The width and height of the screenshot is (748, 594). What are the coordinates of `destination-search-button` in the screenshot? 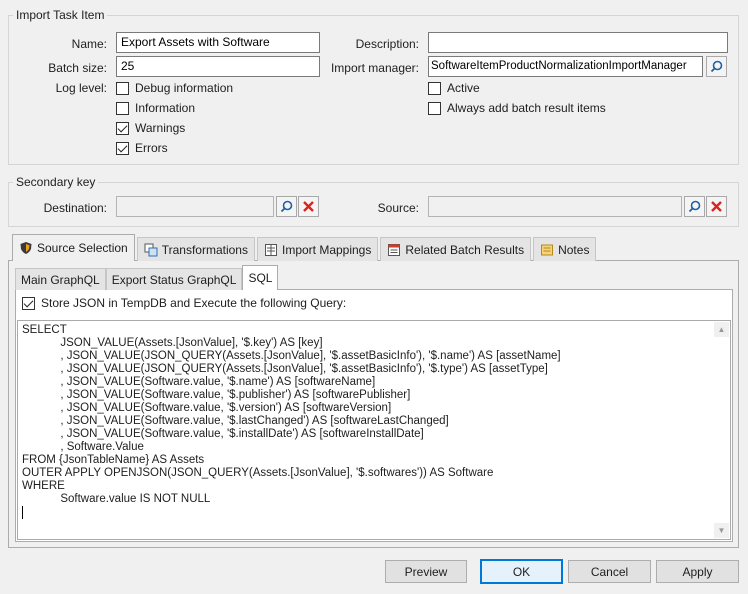 It's located at (286, 206).